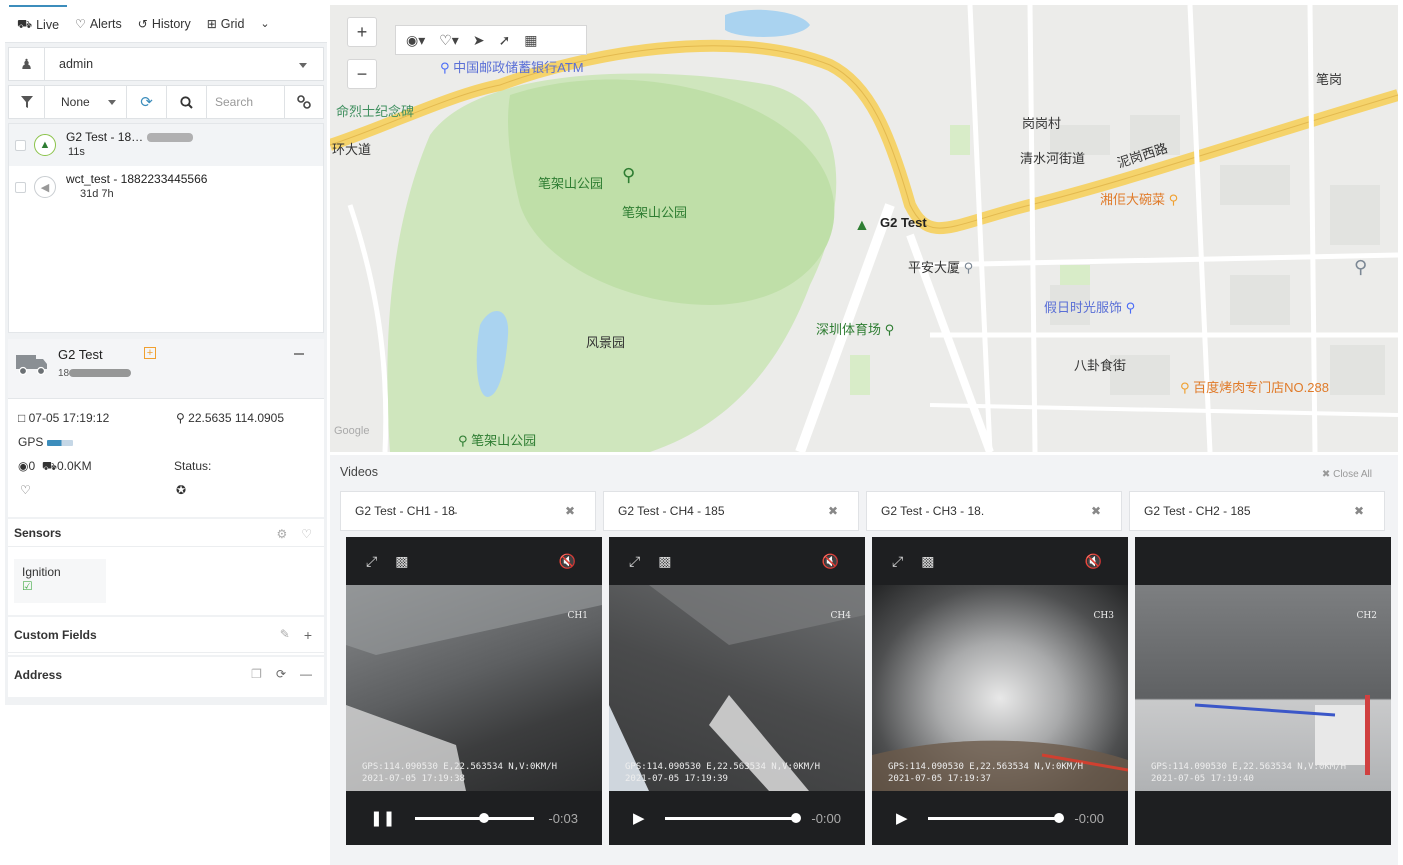 This screenshot has height=865, width=1403. What do you see at coordinates (76, 152) in the screenshot?
I see `object-time: 11s` at bounding box center [76, 152].